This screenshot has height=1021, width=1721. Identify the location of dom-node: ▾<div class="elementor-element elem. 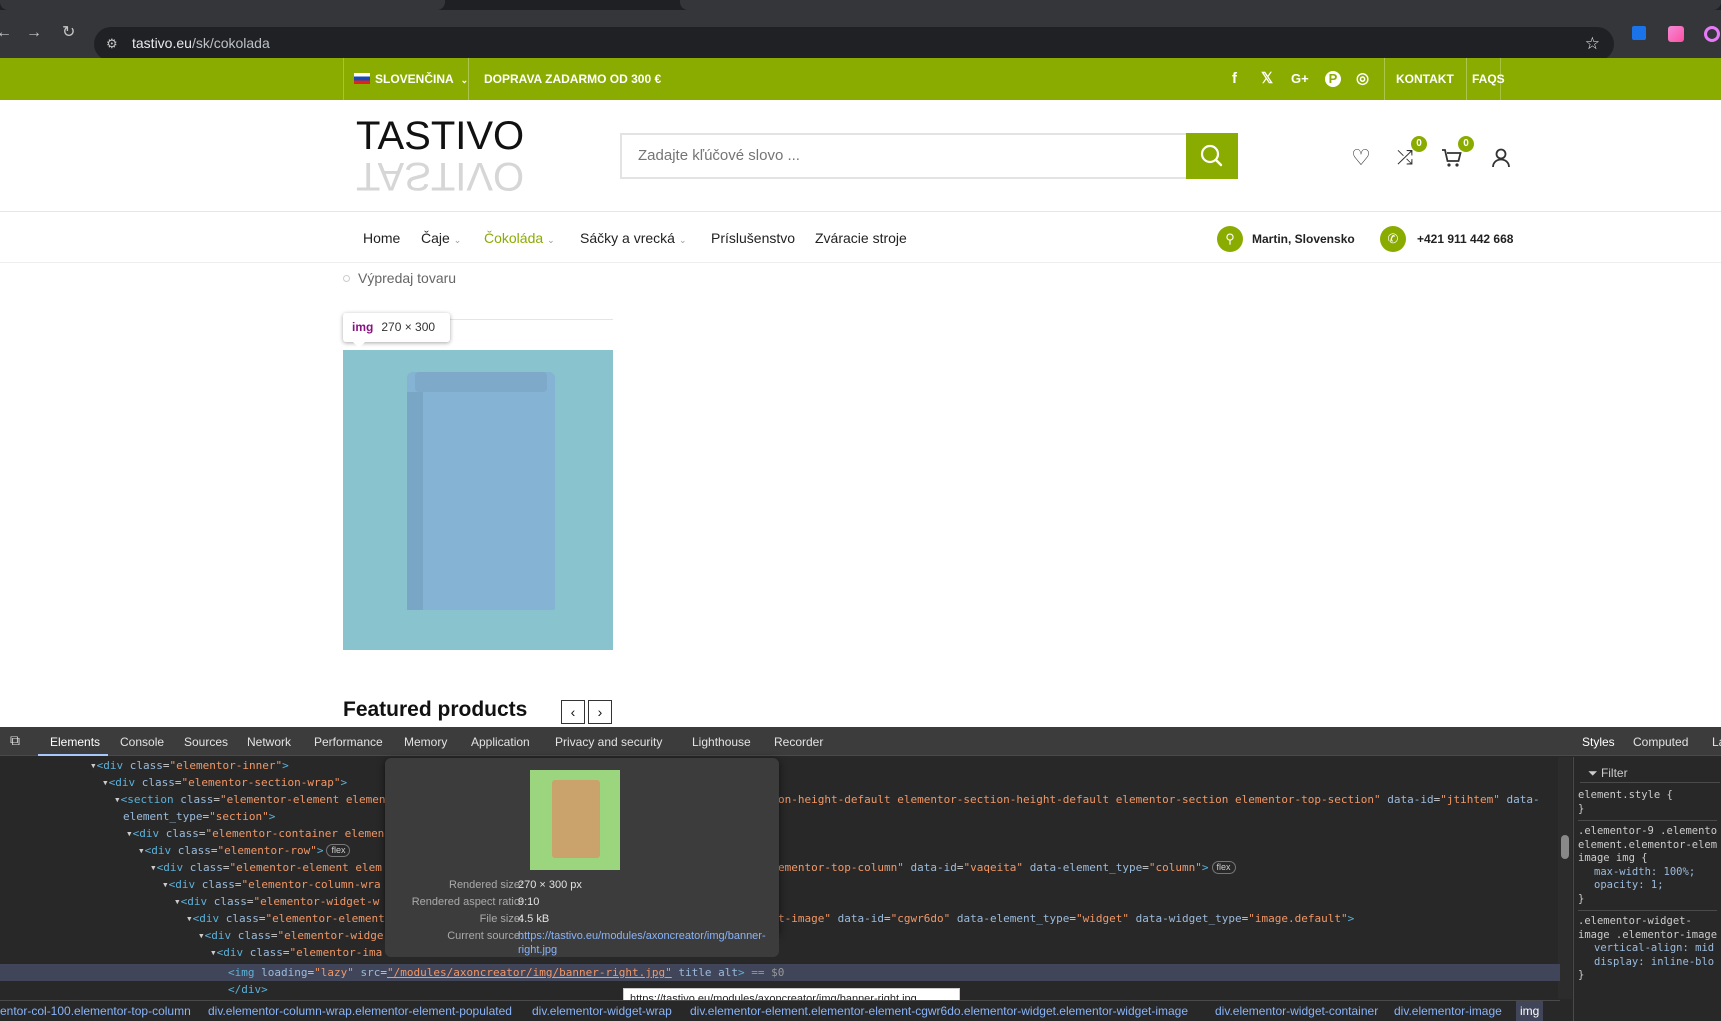
(266, 867).